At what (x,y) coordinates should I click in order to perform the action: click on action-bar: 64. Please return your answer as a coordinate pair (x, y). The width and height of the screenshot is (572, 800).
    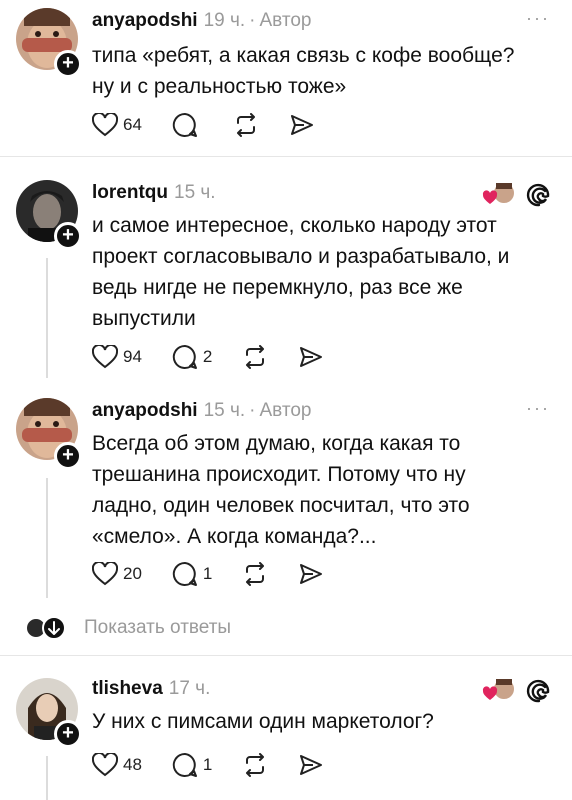
    Looking at the image, I should click on (218, 125).